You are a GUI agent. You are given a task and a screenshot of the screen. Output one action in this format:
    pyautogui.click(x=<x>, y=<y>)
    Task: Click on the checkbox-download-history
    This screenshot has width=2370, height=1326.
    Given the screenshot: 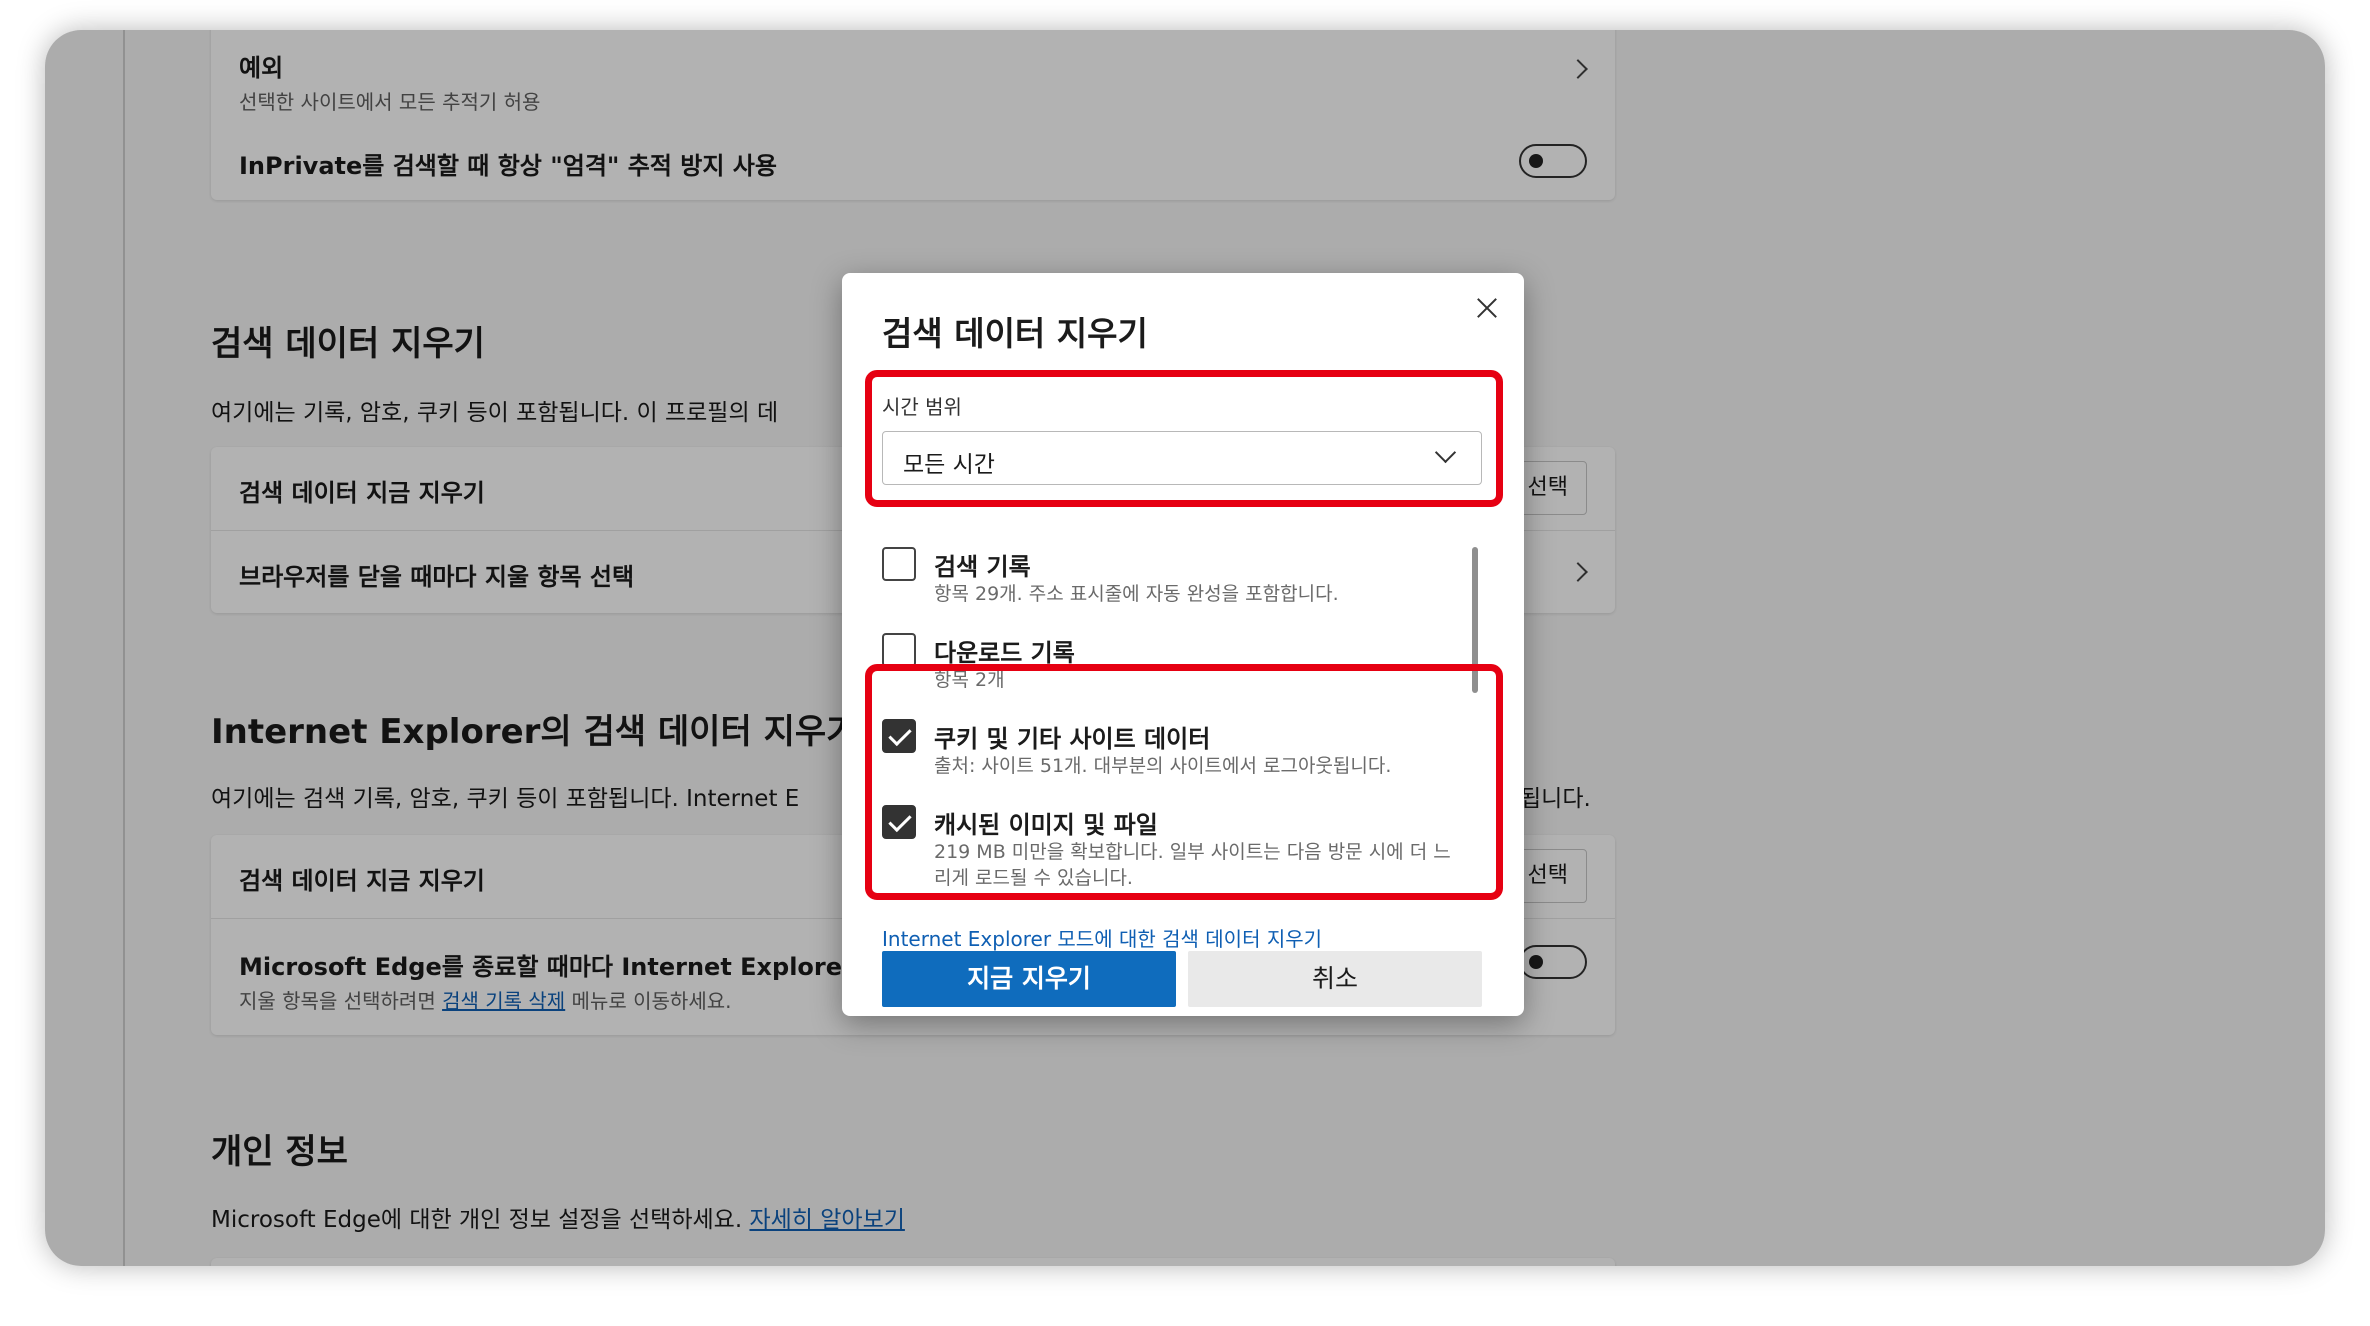 What is the action you would take?
    pyautogui.click(x=899, y=650)
    